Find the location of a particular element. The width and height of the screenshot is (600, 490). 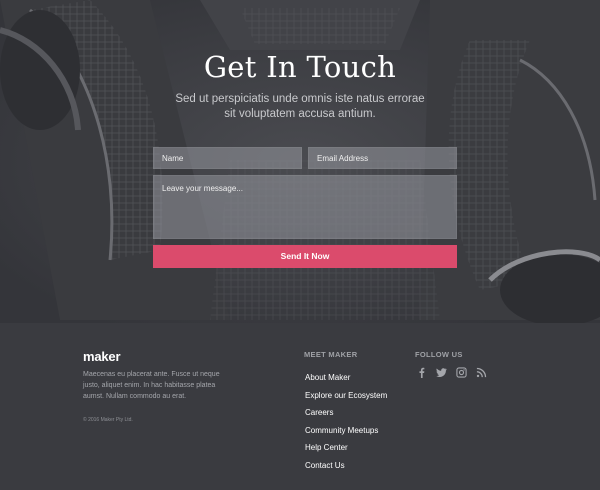

copyright: © 2016 Maker Pty Ltd. is located at coordinates (108, 420).